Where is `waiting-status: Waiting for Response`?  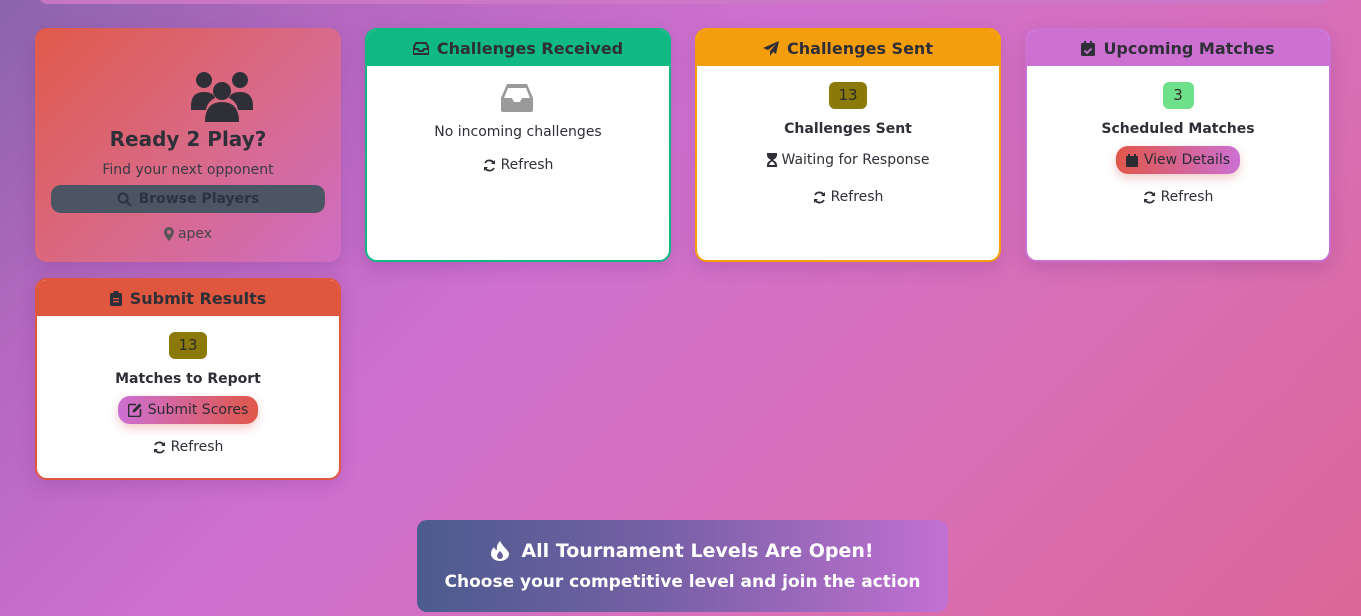
waiting-status: Waiting for Response is located at coordinates (848, 160).